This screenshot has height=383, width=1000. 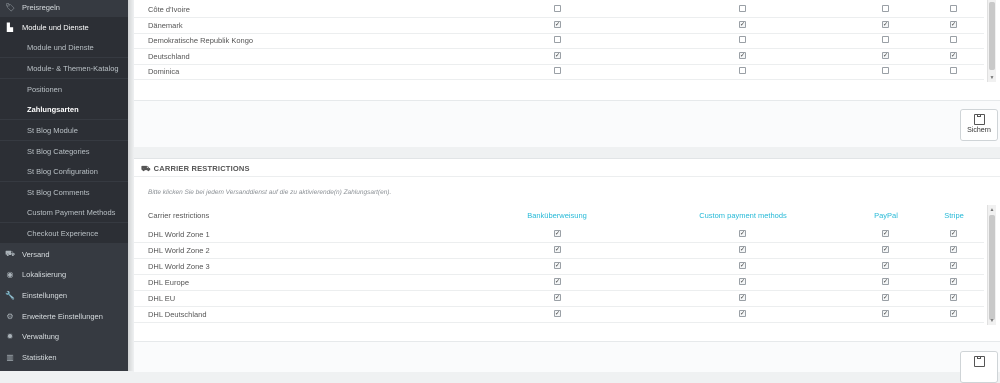 What do you see at coordinates (64, 151) in the screenshot?
I see `sidebar-subitem-st-blog-categories: St Blog Categories` at bounding box center [64, 151].